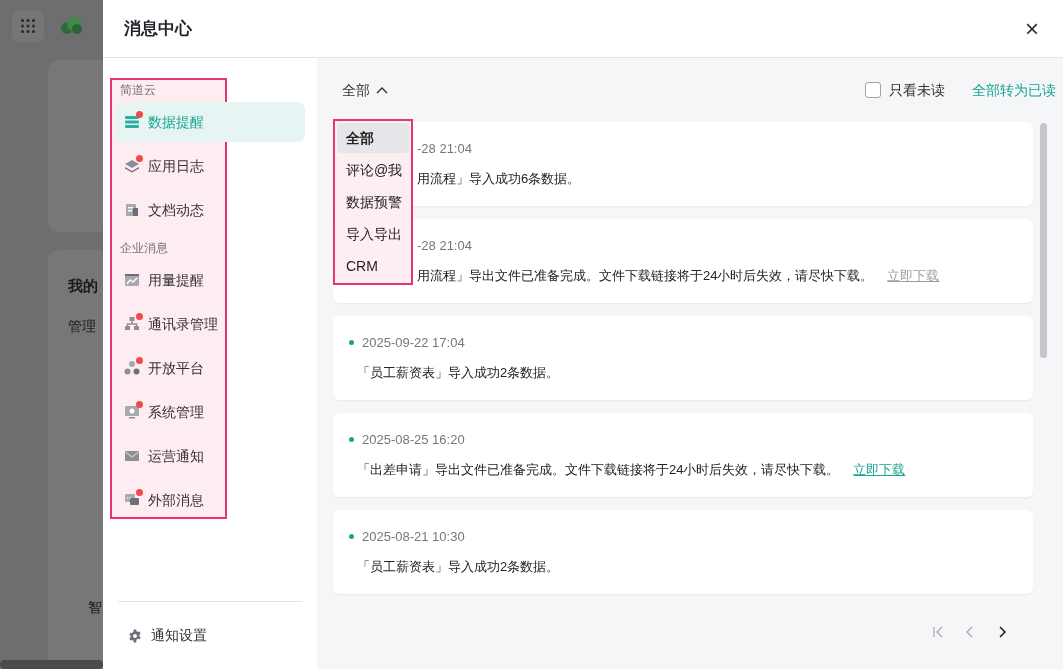 The image size is (1063, 669). Describe the element at coordinates (132, 122) in the screenshot. I see `stack-icon` at that location.